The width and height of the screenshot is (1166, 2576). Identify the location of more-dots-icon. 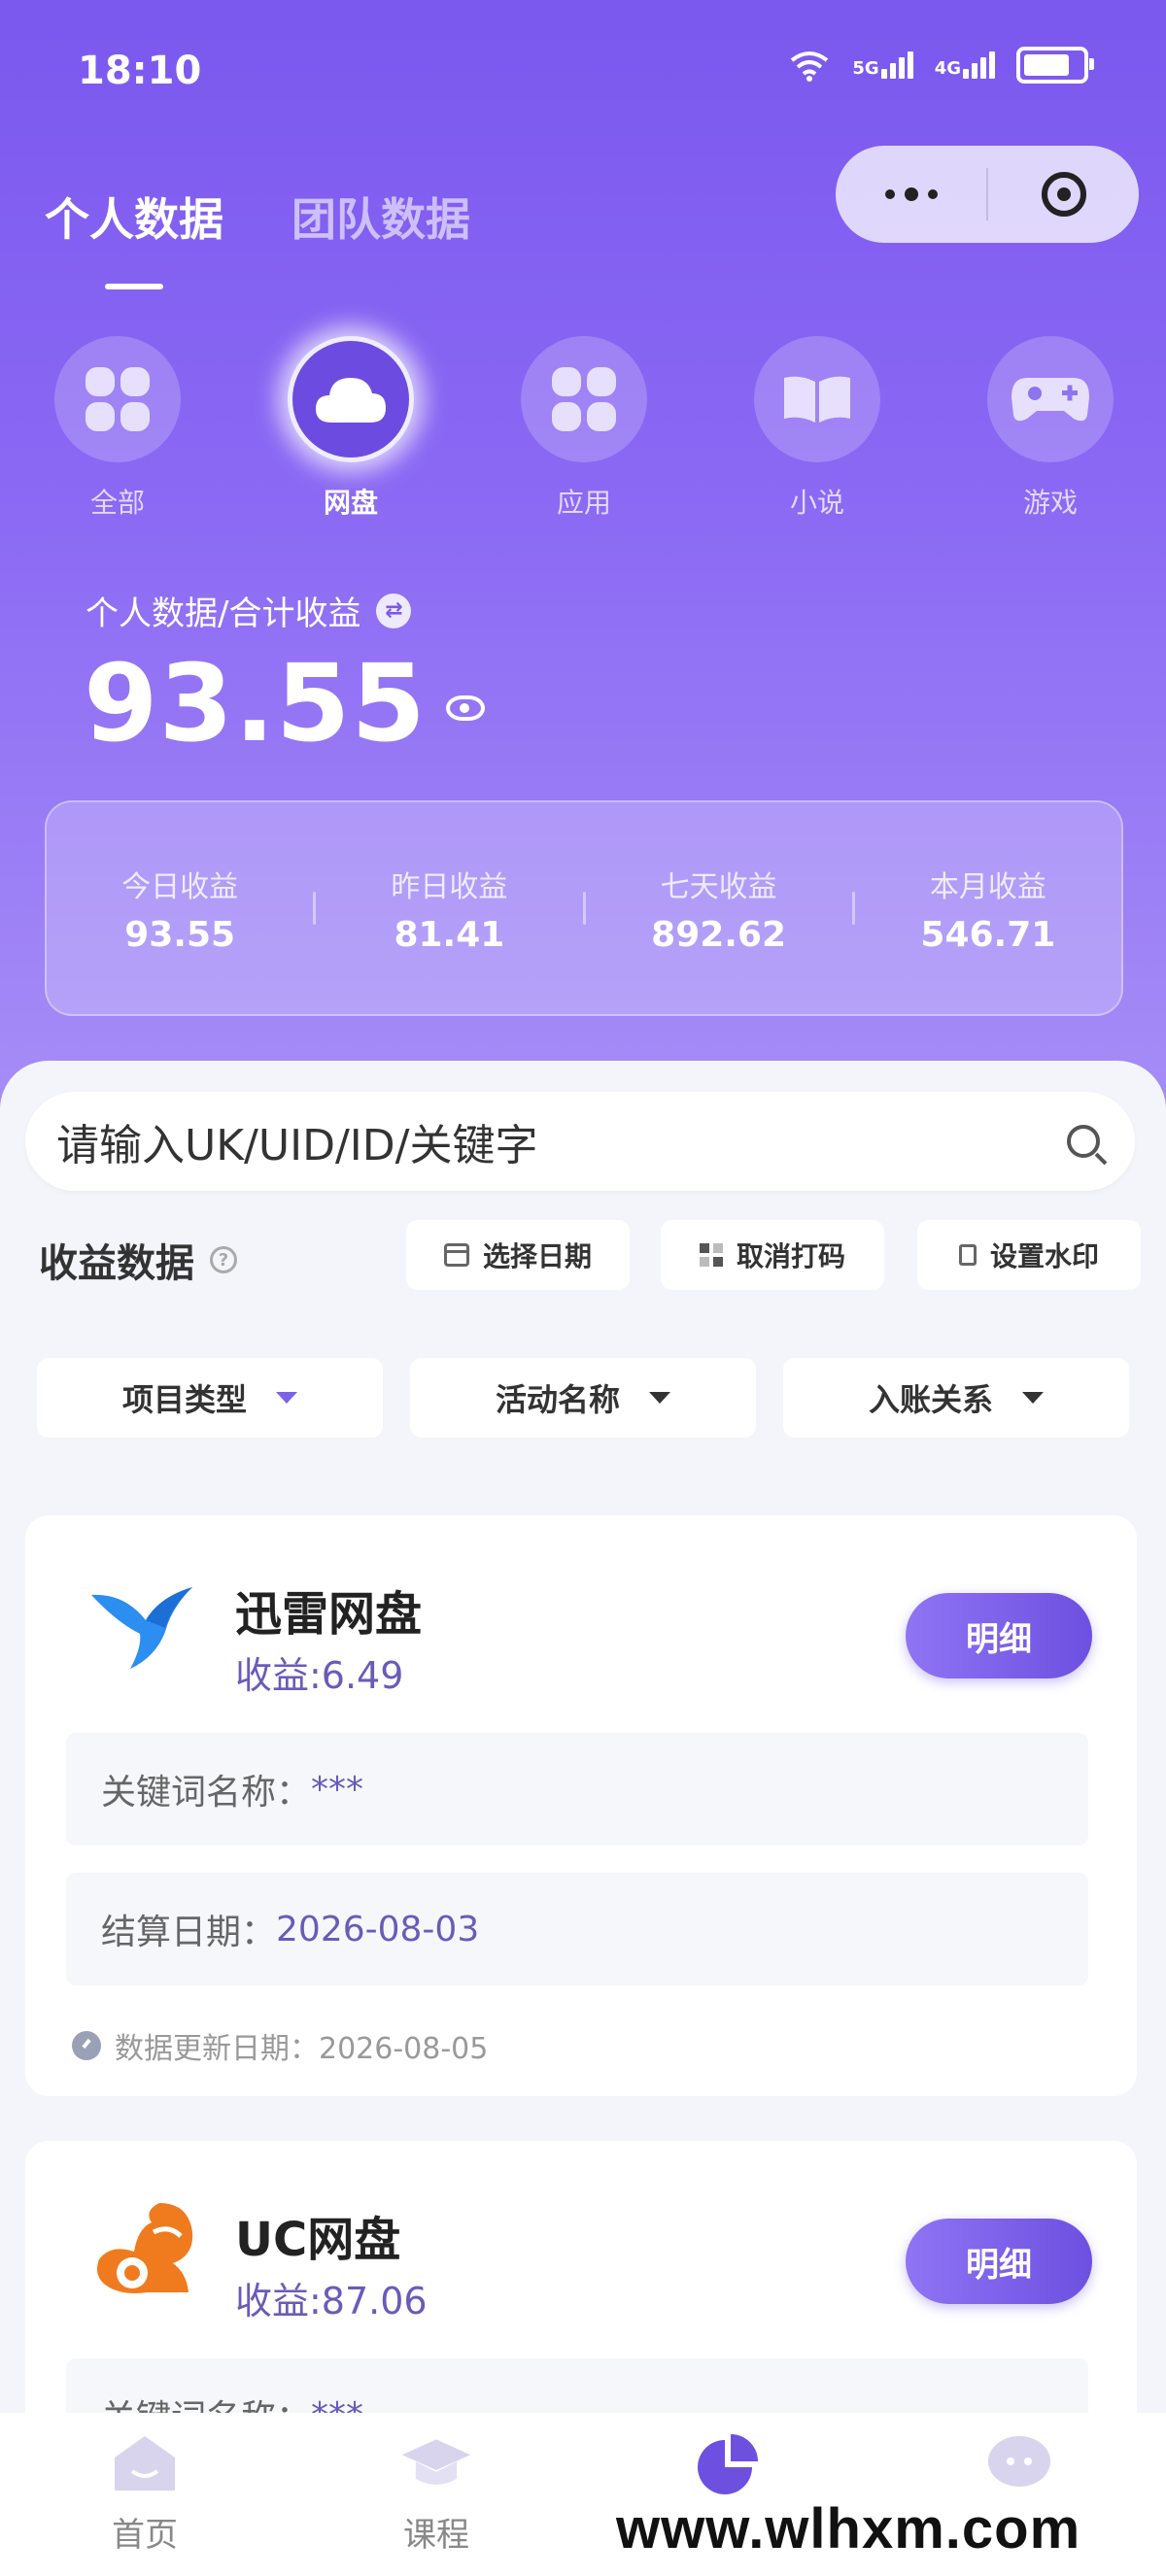
(911, 194).